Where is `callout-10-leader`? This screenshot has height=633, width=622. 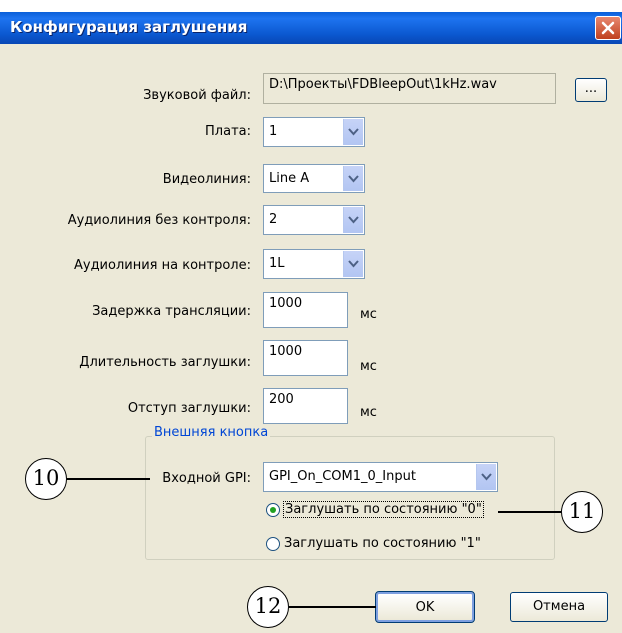 callout-10-leader is located at coordinates (108, 479).